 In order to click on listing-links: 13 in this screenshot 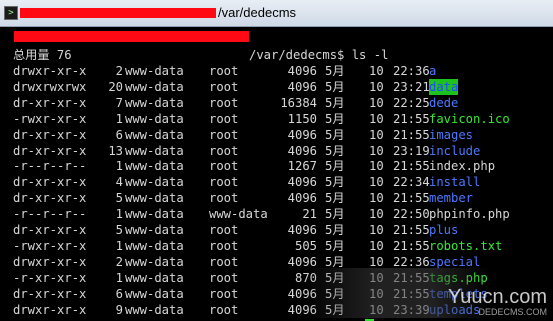, I will do `click(115, 150)`.